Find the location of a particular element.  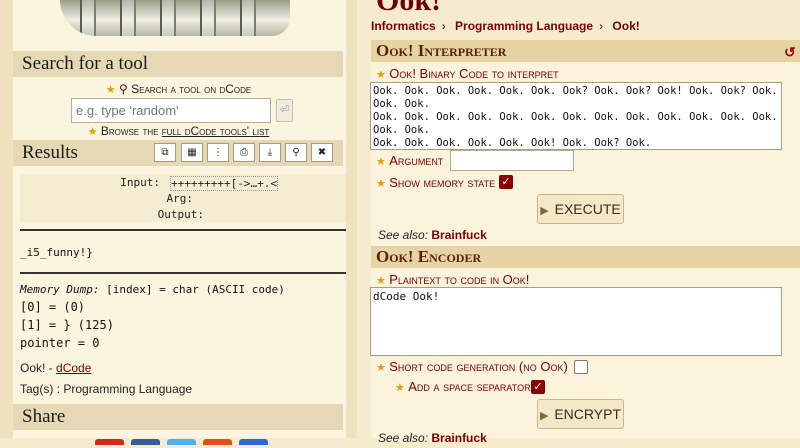

copy-button: ⧉ is located at coordinates (165, 152).